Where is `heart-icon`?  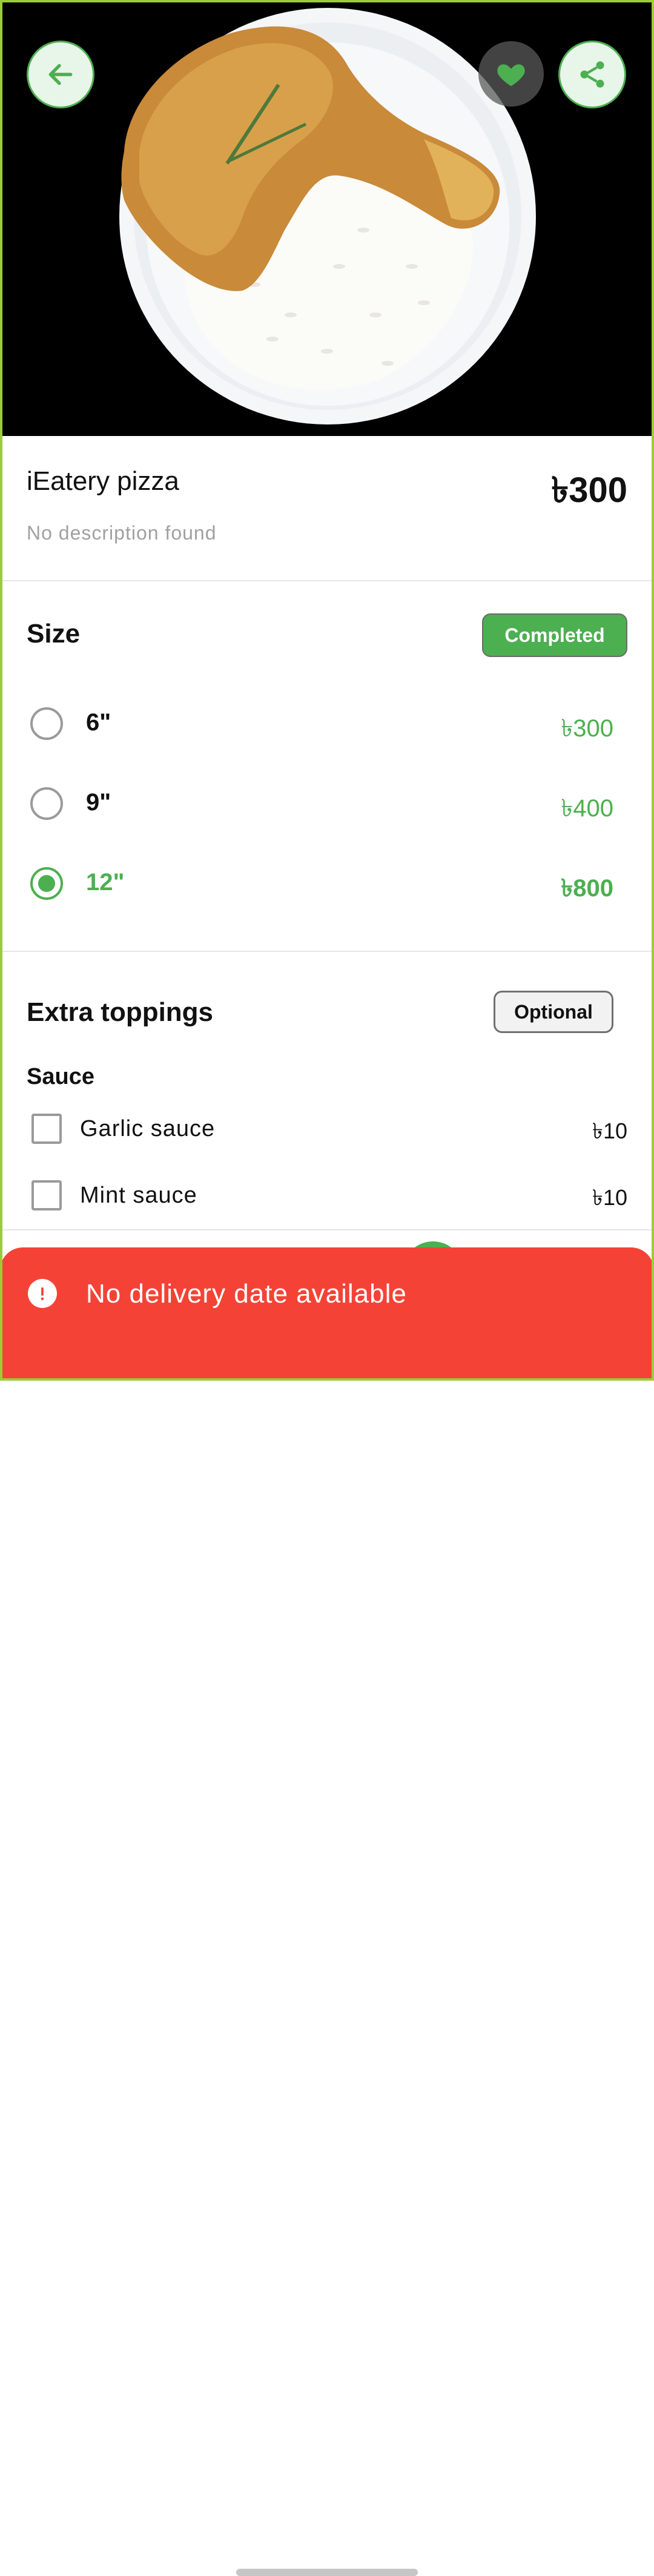
heart-icon is located at coordinates (511, 75).